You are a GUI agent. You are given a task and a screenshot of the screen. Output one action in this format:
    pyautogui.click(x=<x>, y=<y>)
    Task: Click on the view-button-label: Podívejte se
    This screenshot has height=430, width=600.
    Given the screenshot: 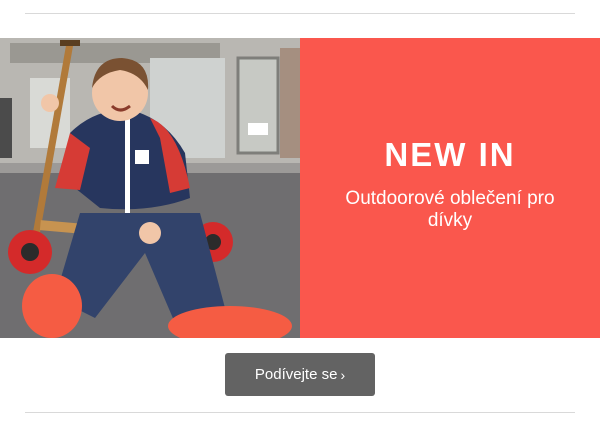 What is the action you would take?
    pyautogui.click(x=296, y=374)
    